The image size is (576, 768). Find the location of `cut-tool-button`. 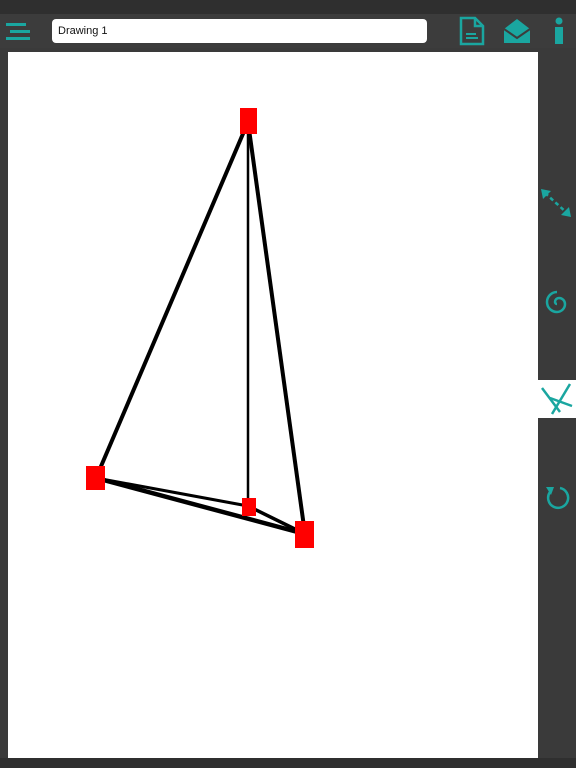

cut-tool-button is located at coordinates (557, 399).